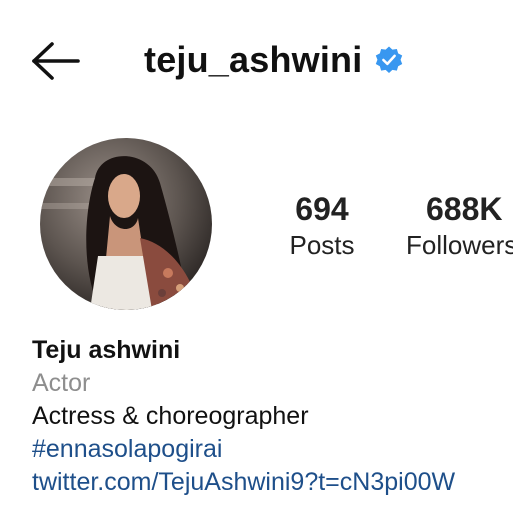 Image resolution: width=513 pixels, height=523 pixels. I want to click on bio-hashtag-link: #ennasolapogirai, so click(272, 449).